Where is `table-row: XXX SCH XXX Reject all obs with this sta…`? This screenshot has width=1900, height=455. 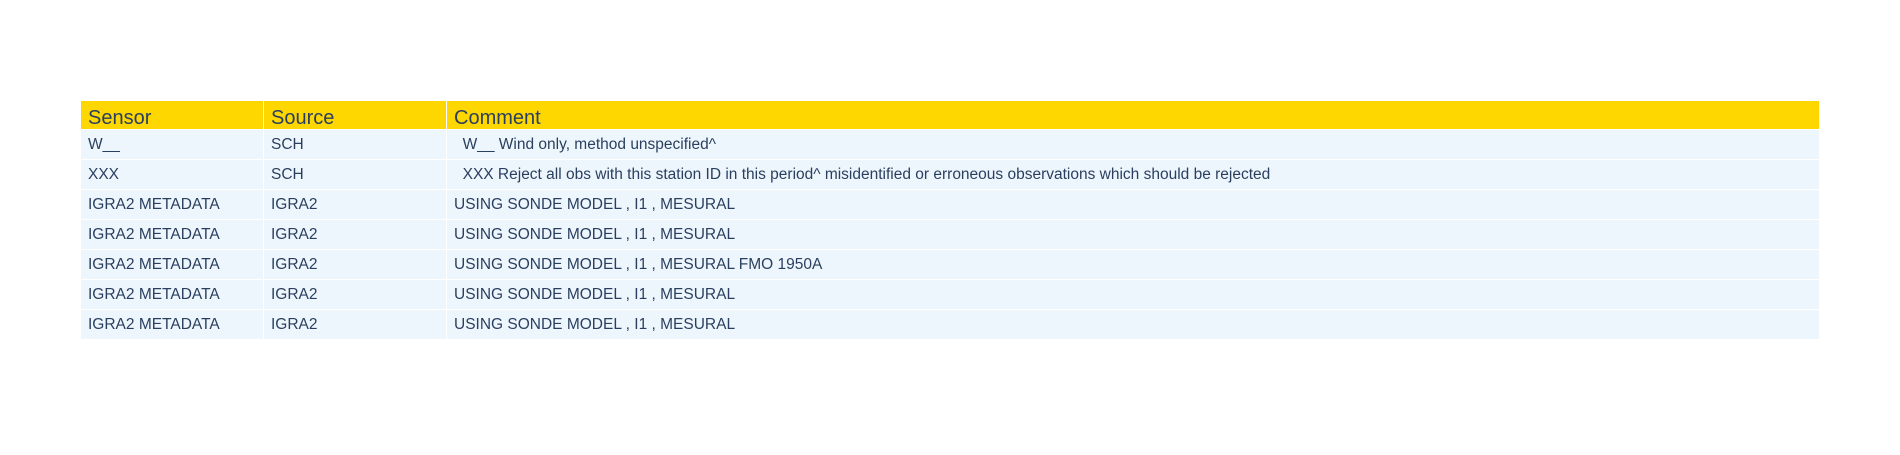 table-row: XXX SCH XXX Reject all obs with this sta… is located at coordinates (950, 174).